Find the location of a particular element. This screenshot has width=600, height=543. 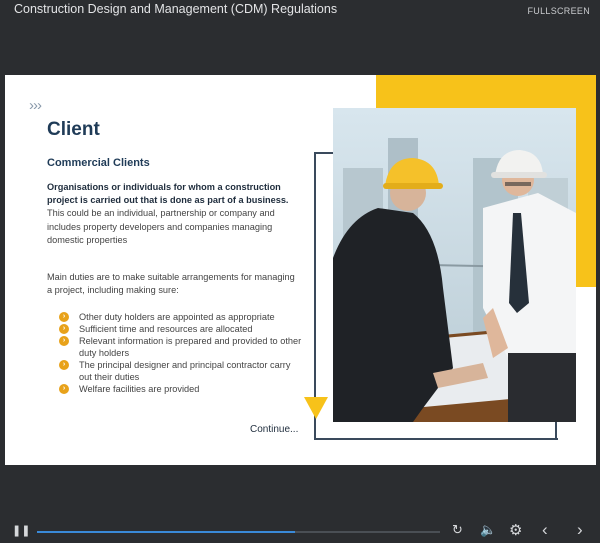

pause-icon: ❚❚ is located at coordinates (21, 530).